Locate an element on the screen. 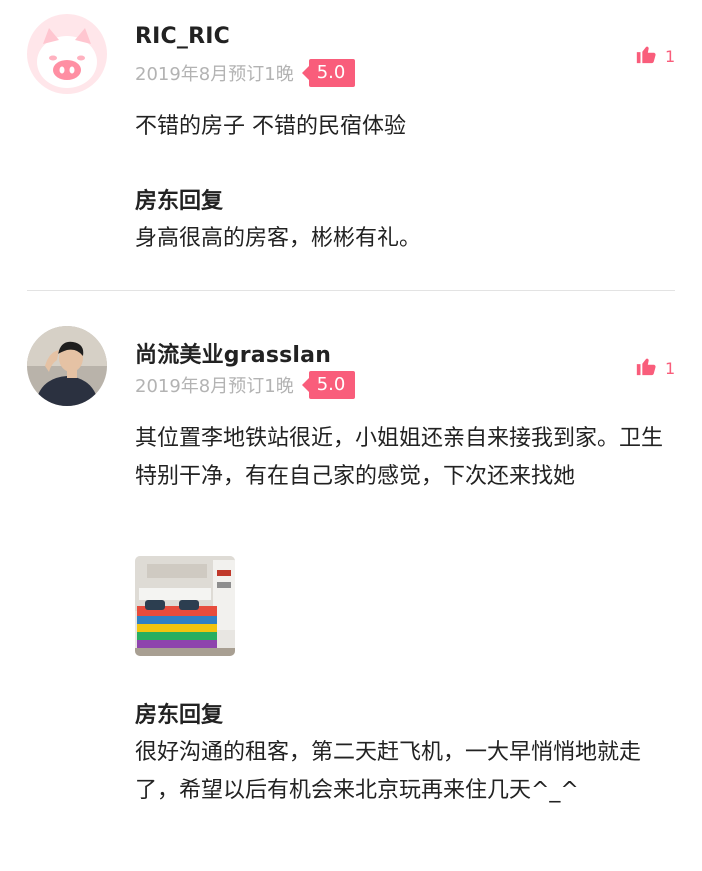 The height and width of the screenshot is (871, 702). review-text: 不错的房子 不错的民宿体验 is located at coordinates (270, 126).